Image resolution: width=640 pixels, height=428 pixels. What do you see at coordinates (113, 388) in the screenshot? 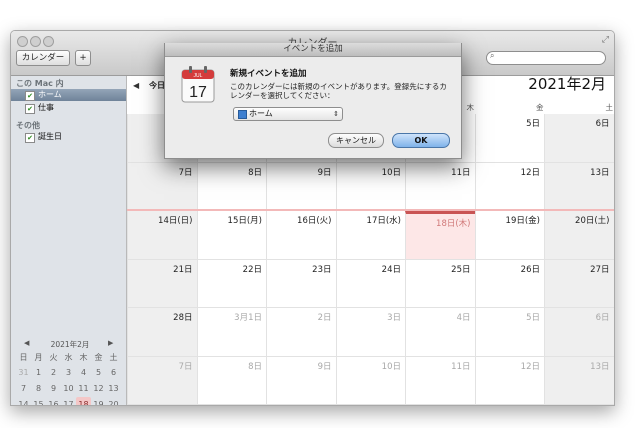
I see `mini-day: 13` at bounding box center [113, 388].